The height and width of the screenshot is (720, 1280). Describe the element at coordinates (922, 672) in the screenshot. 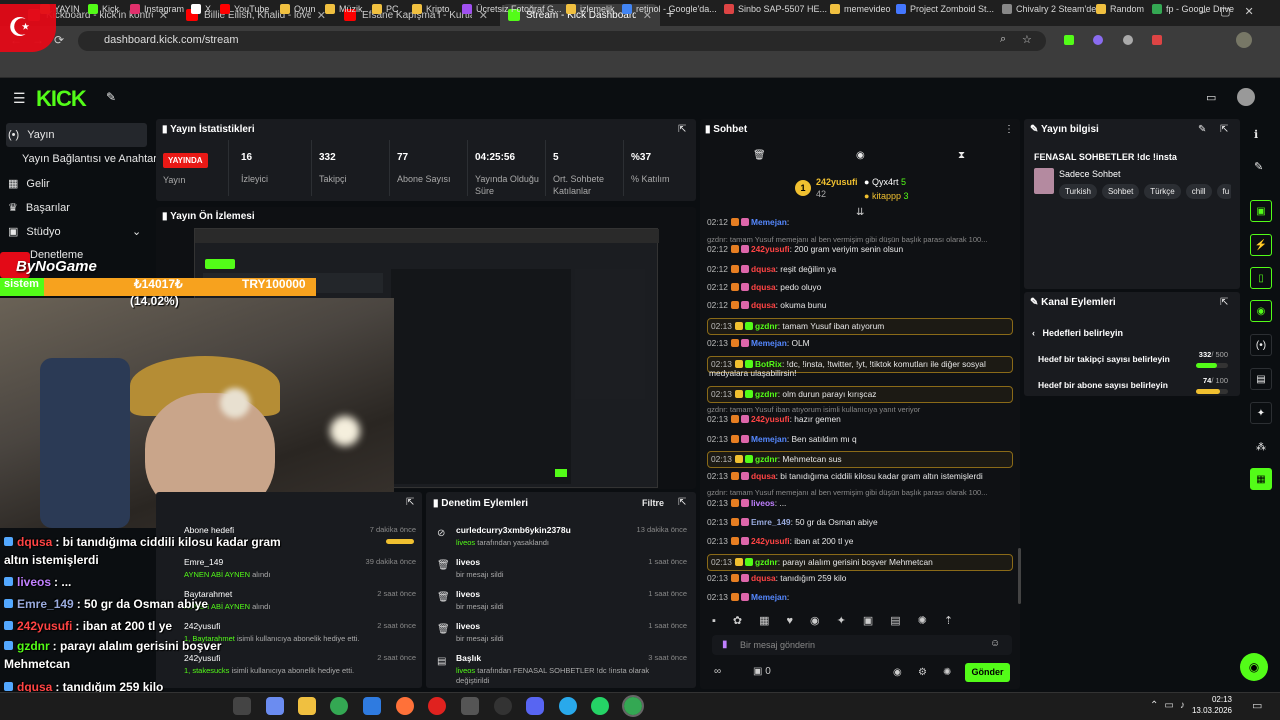

I see `settings-icon: ⚙` at that location.